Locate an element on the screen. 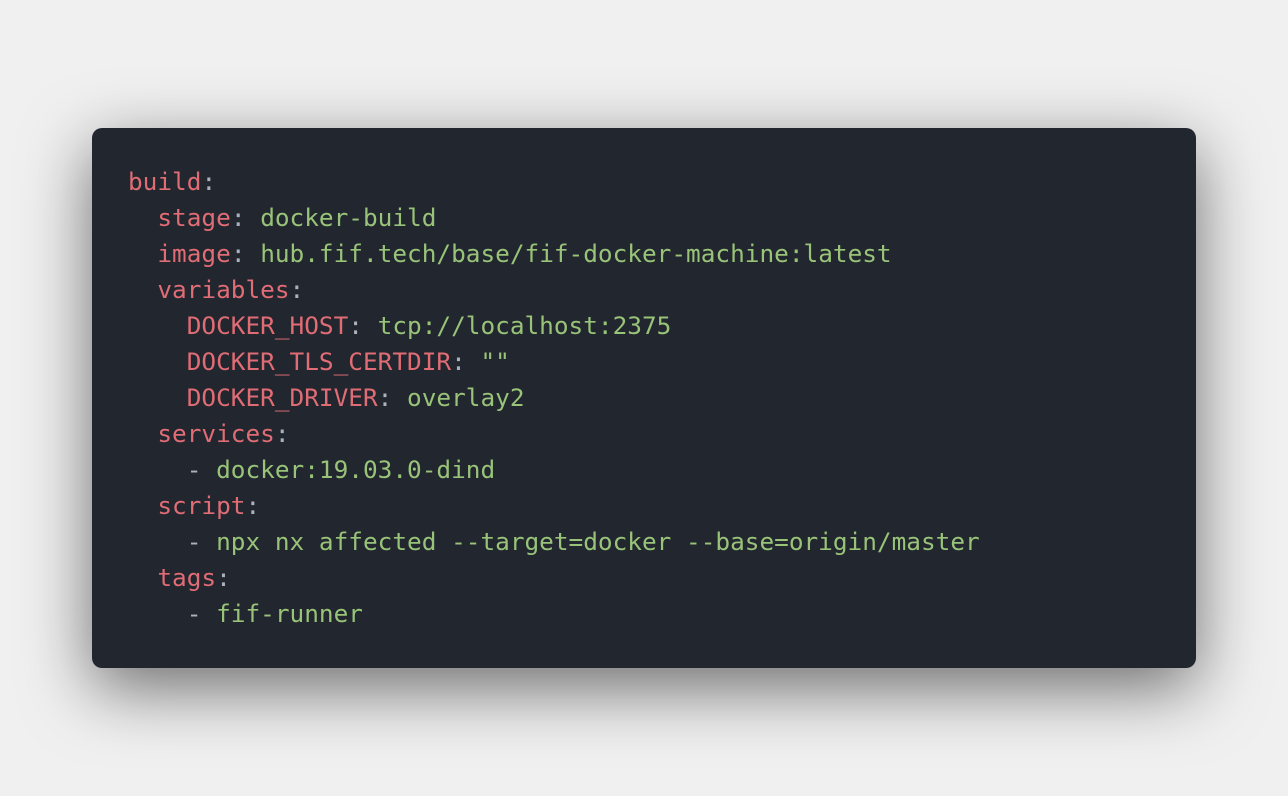 This screenshot has width=1288, height=796. yaml-value: overlay2 is located at coordinates (466, 397).